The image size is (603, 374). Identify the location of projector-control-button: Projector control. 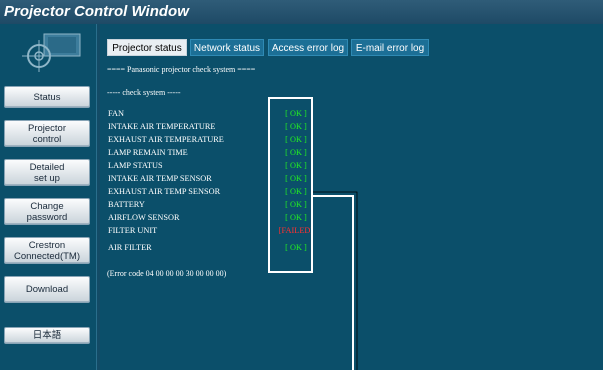
(47, 133).